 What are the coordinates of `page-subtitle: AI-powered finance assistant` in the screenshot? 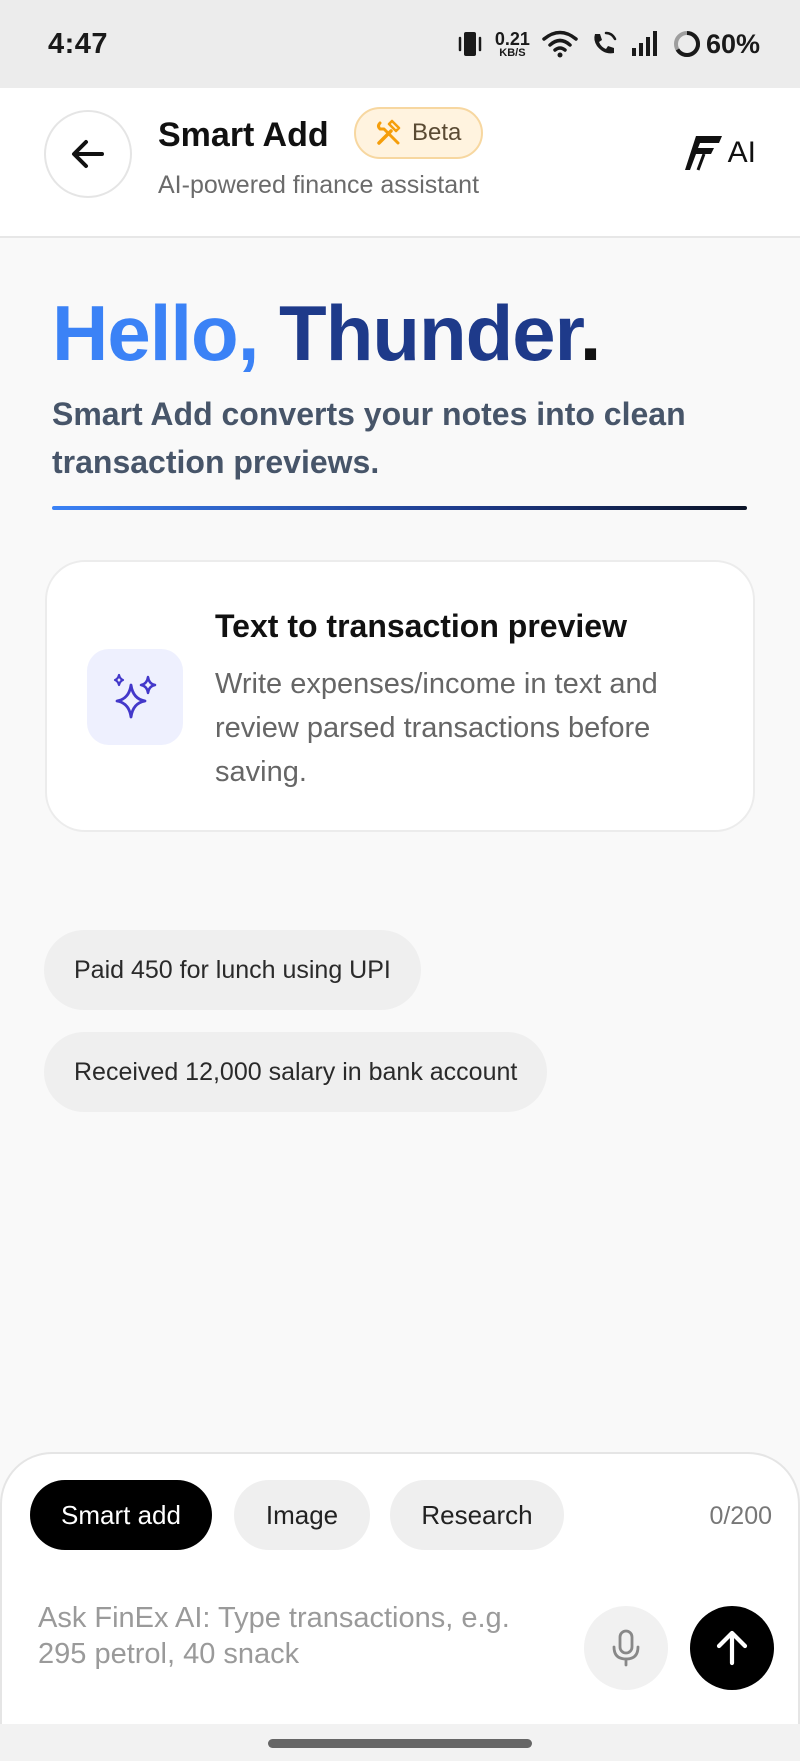 It's located at (319, 185).